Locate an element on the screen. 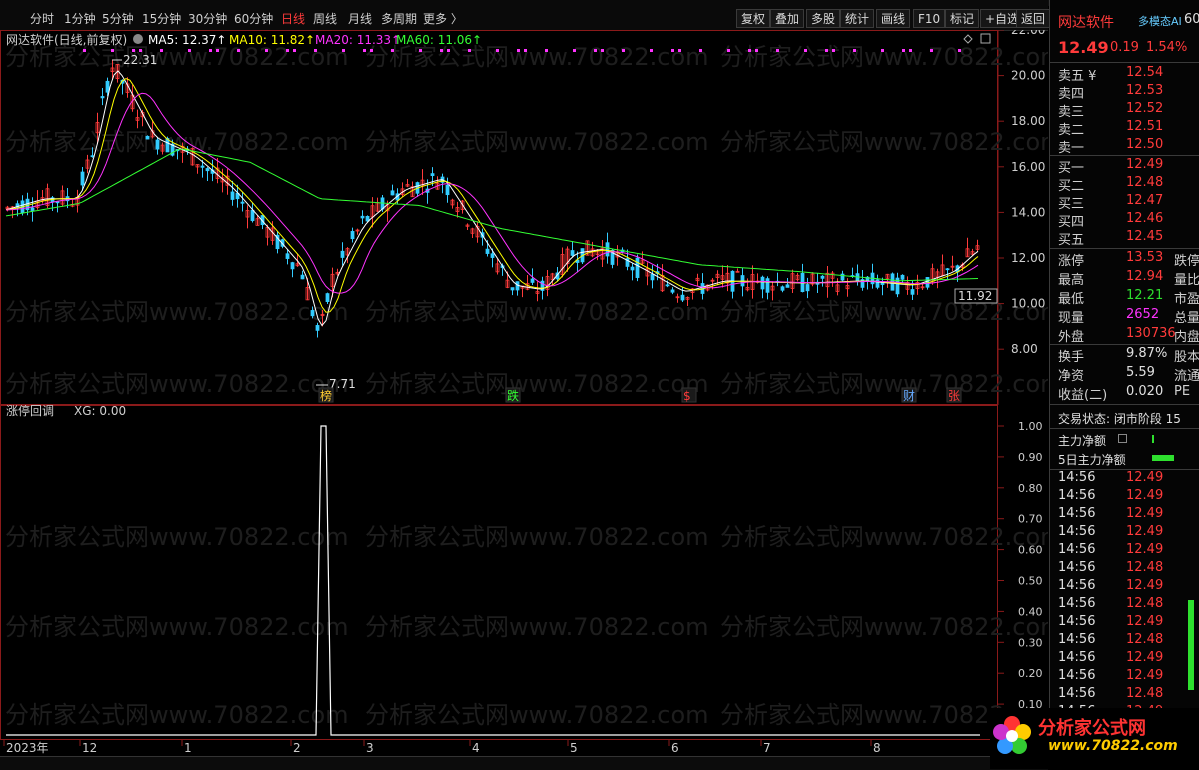 The image size is (1199, 770). ask-price: 12.53 is located at coordinates (1144, 90).